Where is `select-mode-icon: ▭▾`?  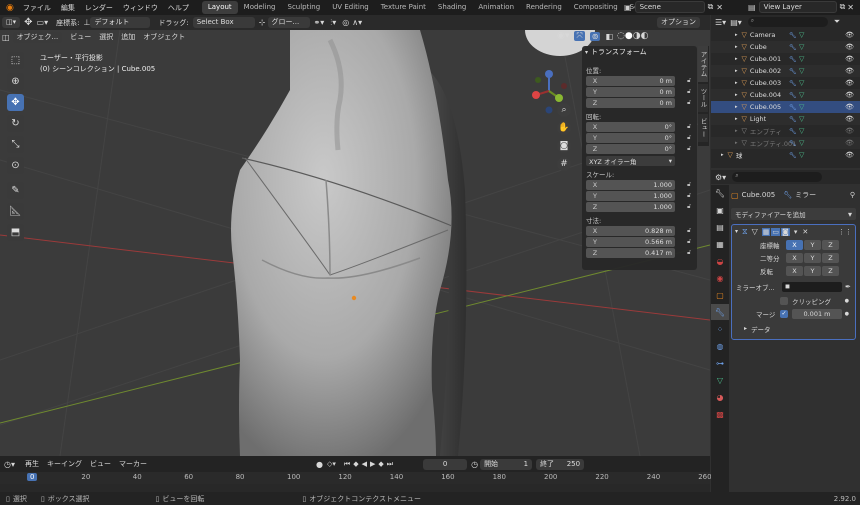
select-mode-icon: ▭▾ is located at coordinates (43, 22).